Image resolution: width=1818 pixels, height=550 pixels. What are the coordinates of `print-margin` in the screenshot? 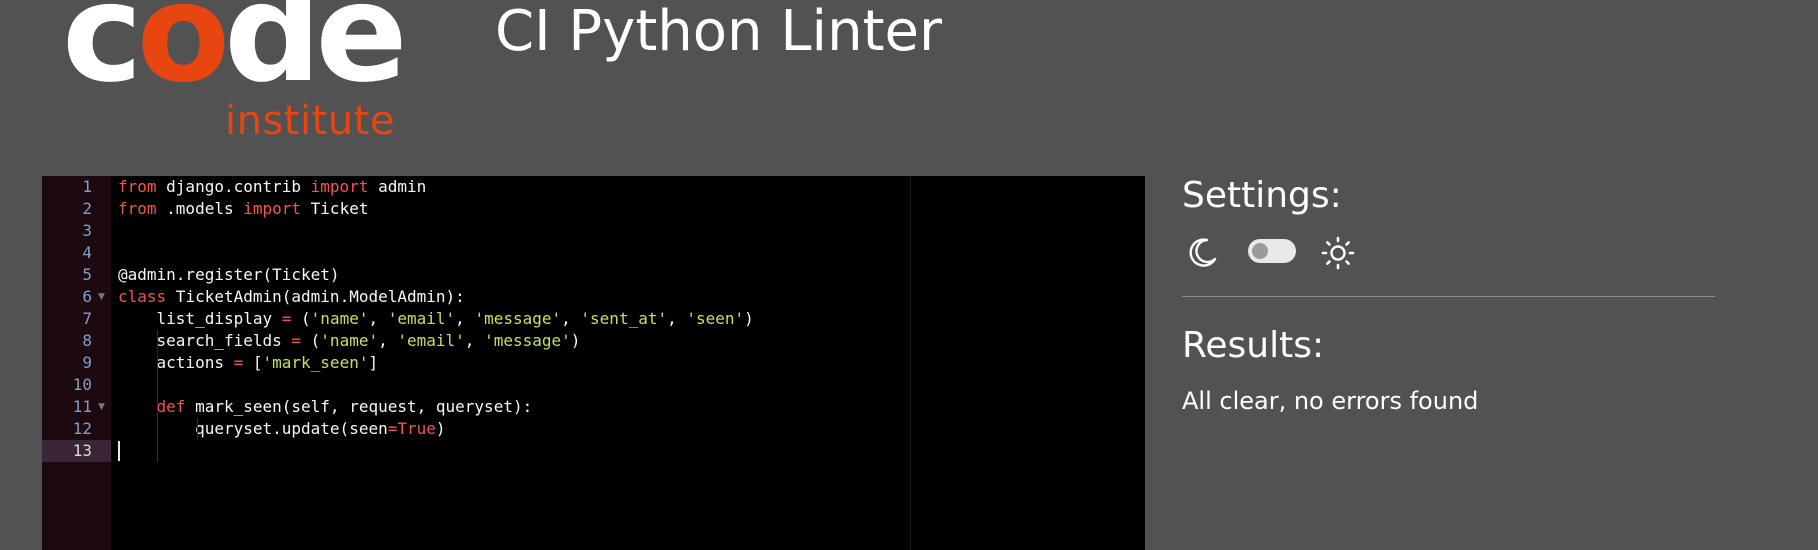 It's located at (910, 363).